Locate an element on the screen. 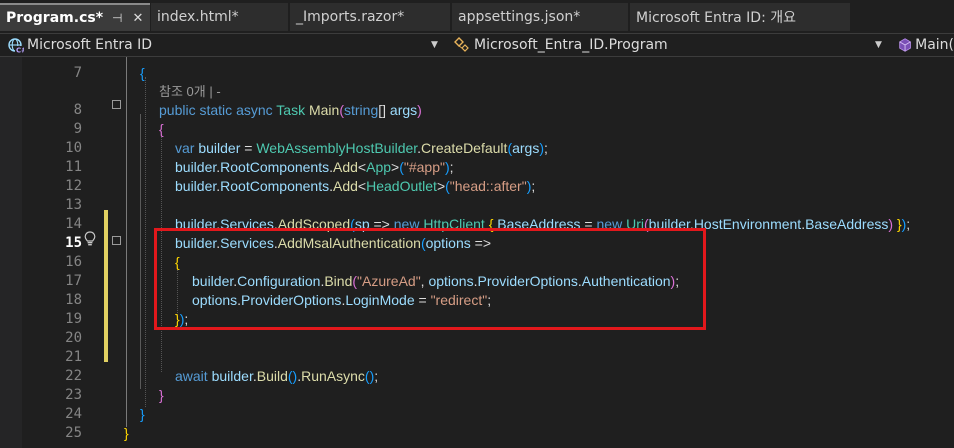 The height and width of the screenshot is (448, 954). code-line: 22 await builder.Build().RunAsync(); is located at coordinates (222, 376).